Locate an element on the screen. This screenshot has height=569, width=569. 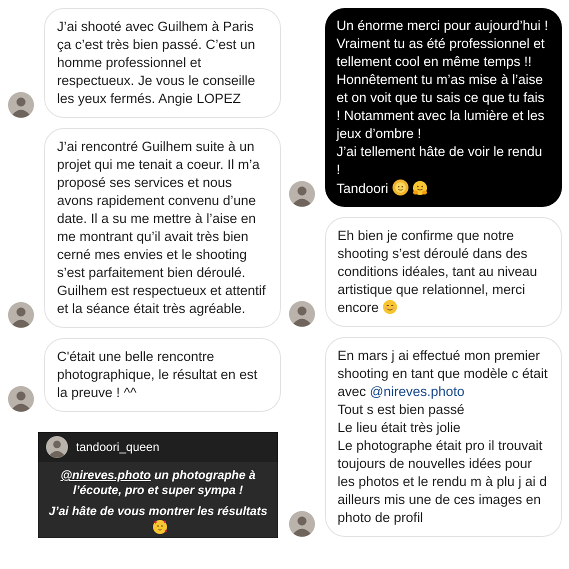
message-text: Le lieu était très jolie is located at coordinates (400, 428).